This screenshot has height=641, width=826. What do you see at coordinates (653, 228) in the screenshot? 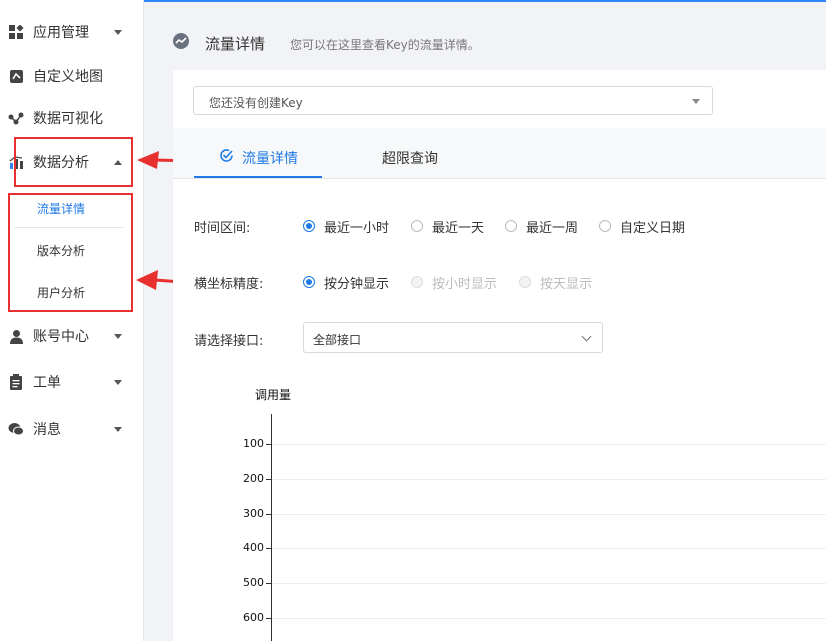
I see `radio-label: 自定义日期` at bounding box center [653, 228].